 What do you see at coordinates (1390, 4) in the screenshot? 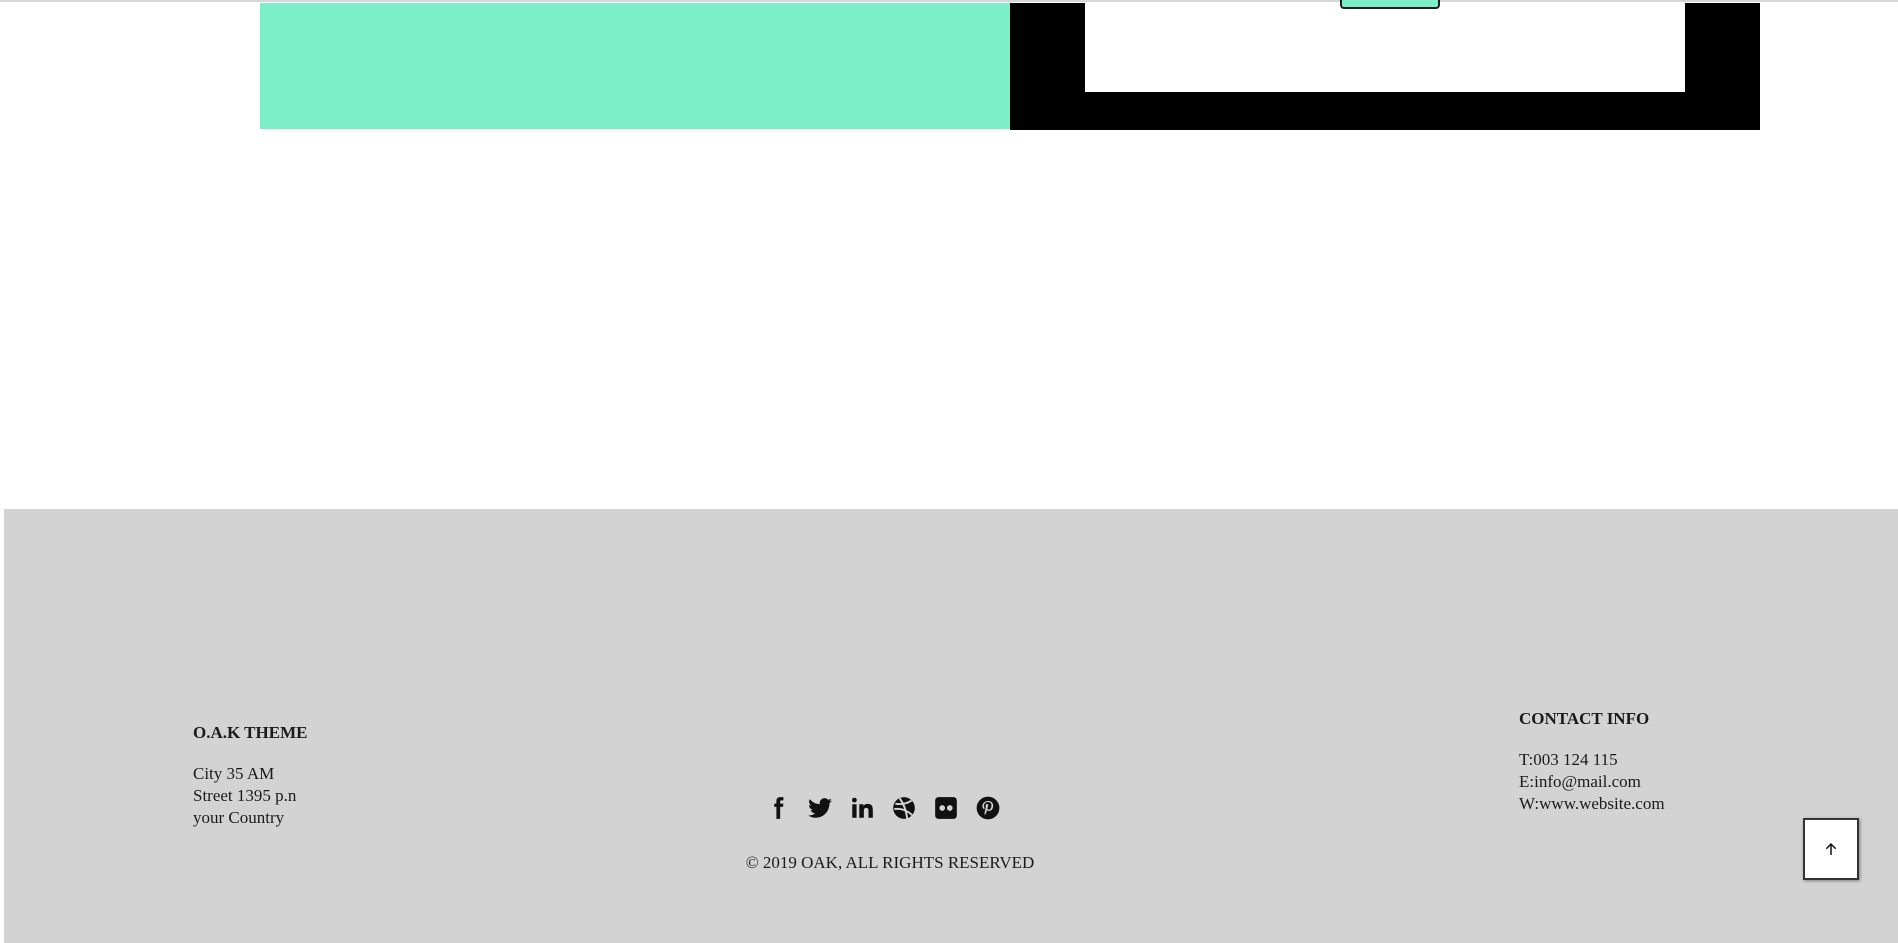
I see `cut-off-button` at bounding box center [1390, 4].